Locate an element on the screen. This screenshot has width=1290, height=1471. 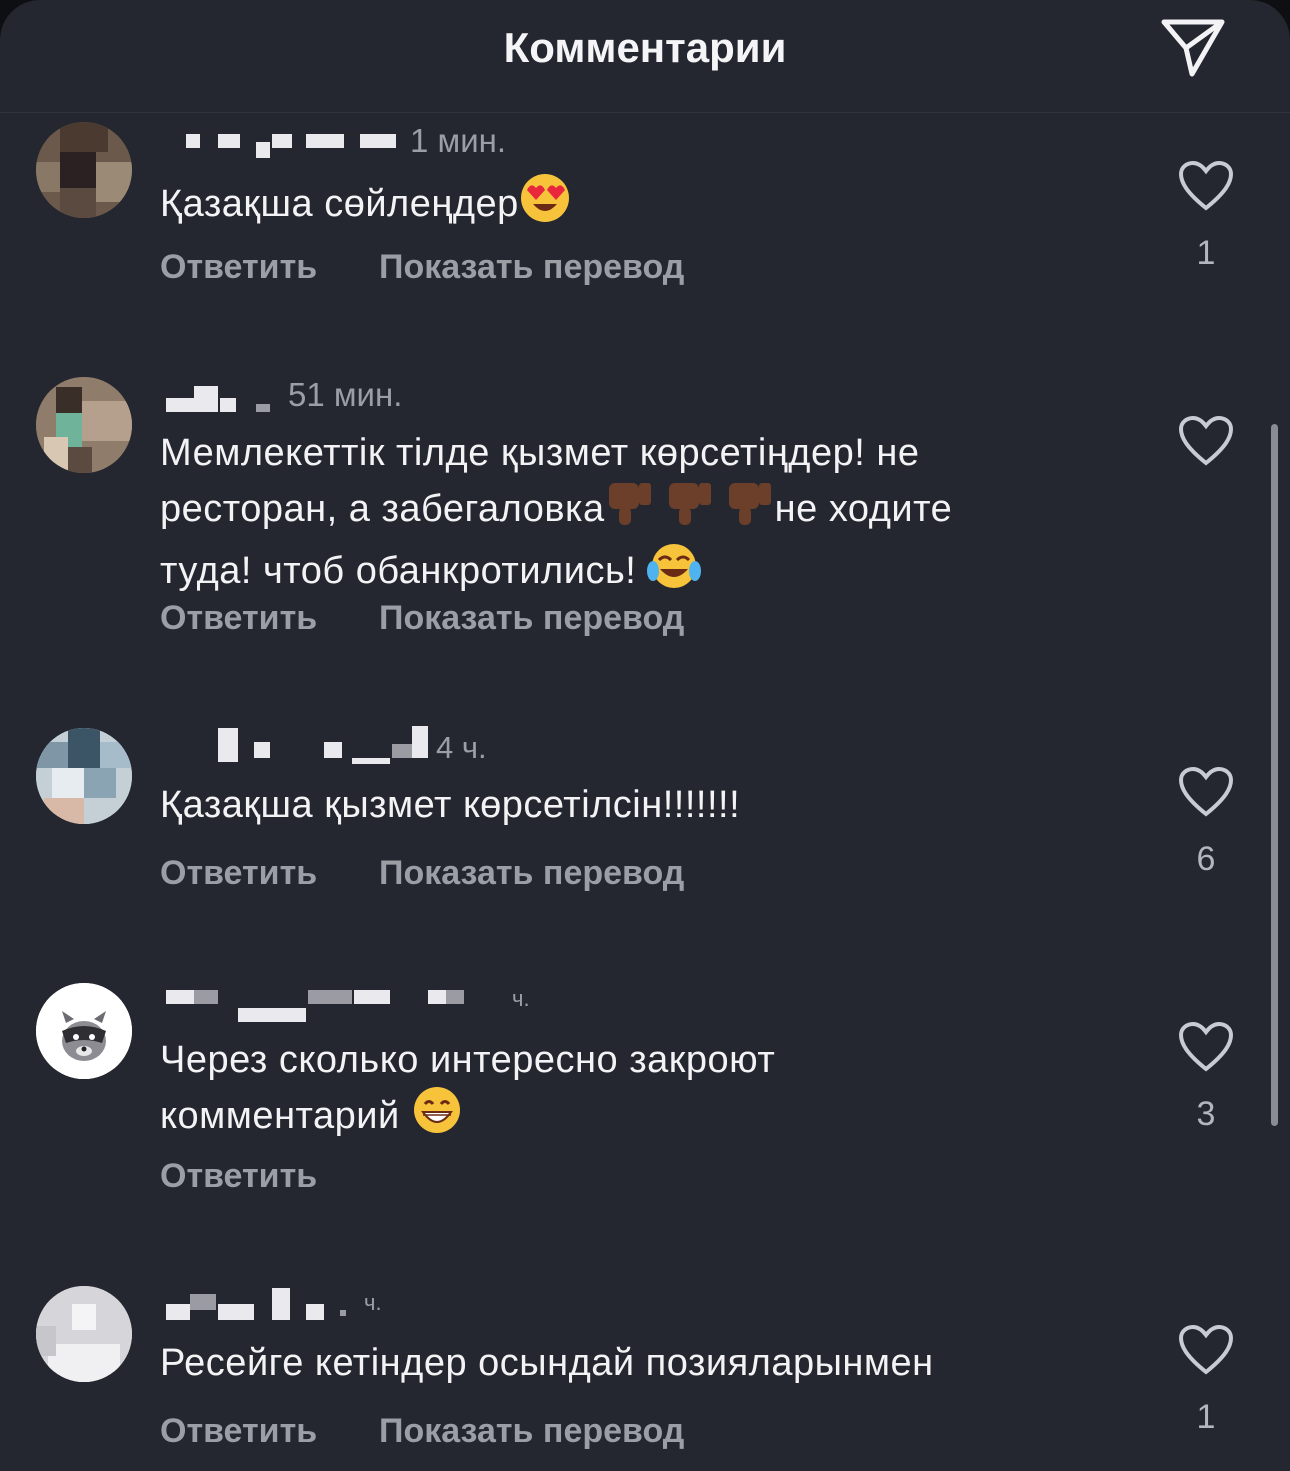
grinning-emoji is located at coordinates (437, 1116).